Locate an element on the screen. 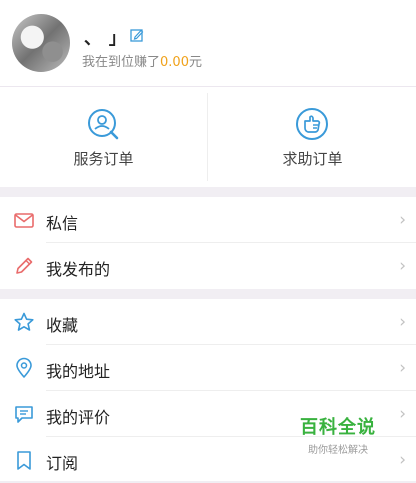 This screenshot has height=483, width=416. hand-help-icon is located at coordinates (312, 124).